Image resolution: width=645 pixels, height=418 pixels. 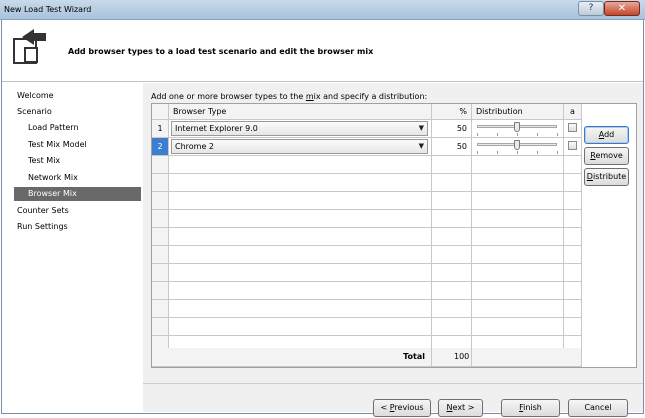 I want to click on nav-item-test-mix: Test Mix, so click(x=83, y=161).